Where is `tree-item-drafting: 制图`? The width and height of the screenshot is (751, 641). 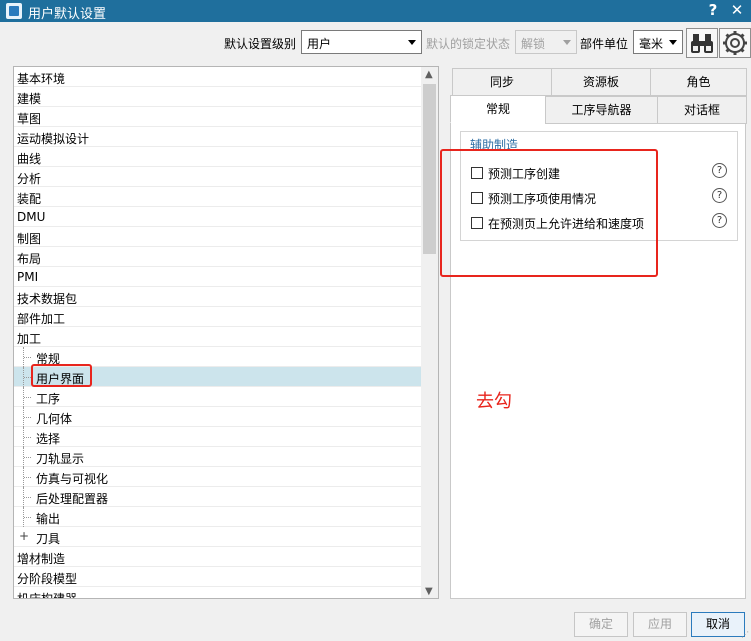
tree-item-drafting: 制图 is located at coordinates (218, 237).